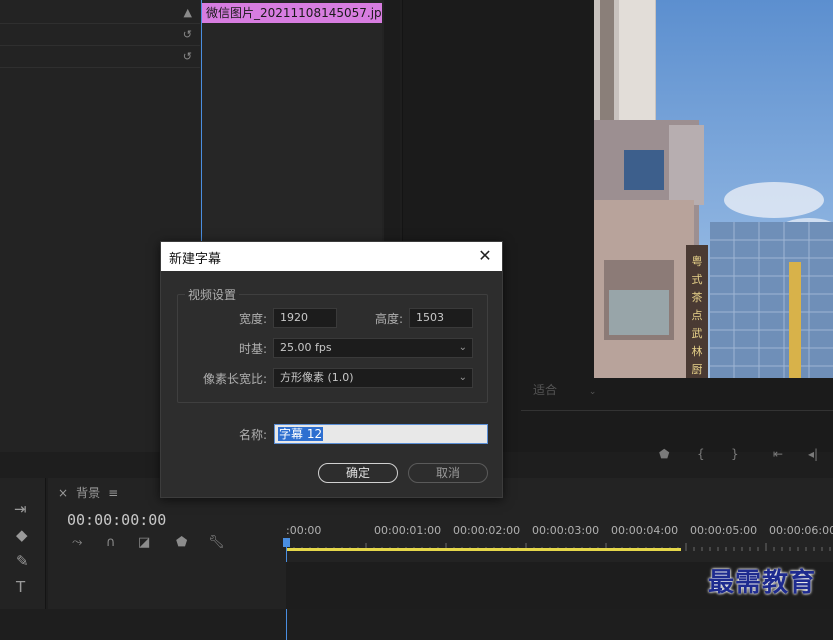 This screenshot has width=833, height=640. I want to click on svg-text: 武, so click(697, 333).